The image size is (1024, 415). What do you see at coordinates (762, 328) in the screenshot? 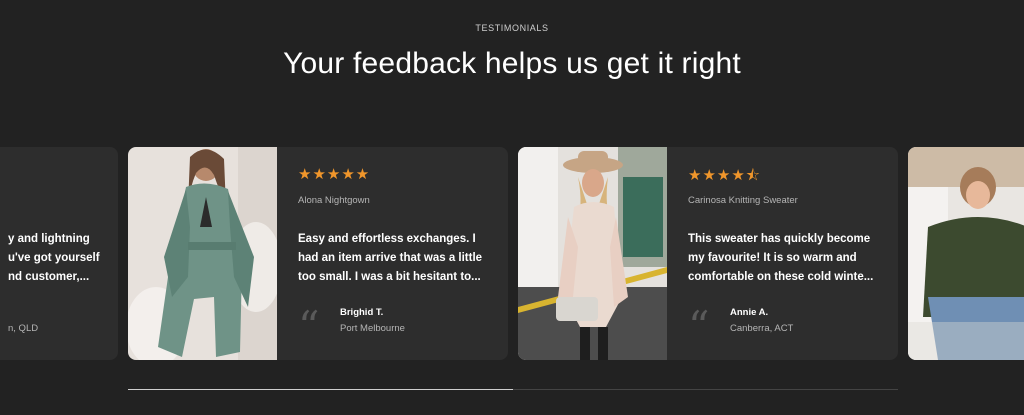
I see `reviewer-location: Canberra, ACT` at bounding box center [762, 328].